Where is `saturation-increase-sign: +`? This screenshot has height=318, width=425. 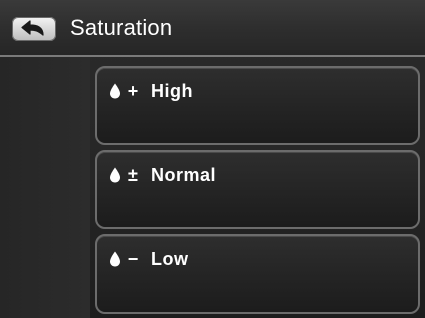
saturation-increase-sign: + is located at coordinates (133, 91).